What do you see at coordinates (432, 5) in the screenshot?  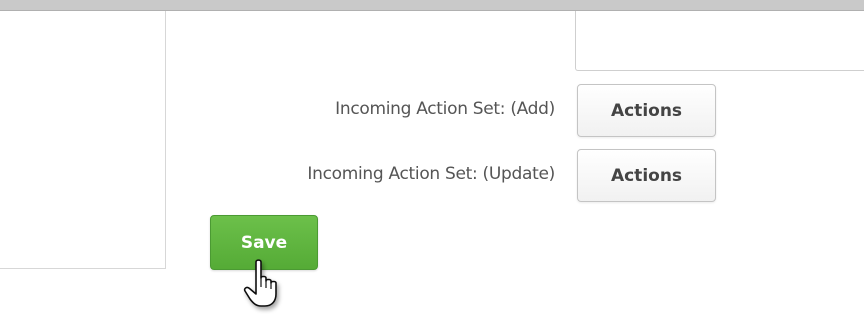 I see `top-divider` at bounding box center [432, 5].